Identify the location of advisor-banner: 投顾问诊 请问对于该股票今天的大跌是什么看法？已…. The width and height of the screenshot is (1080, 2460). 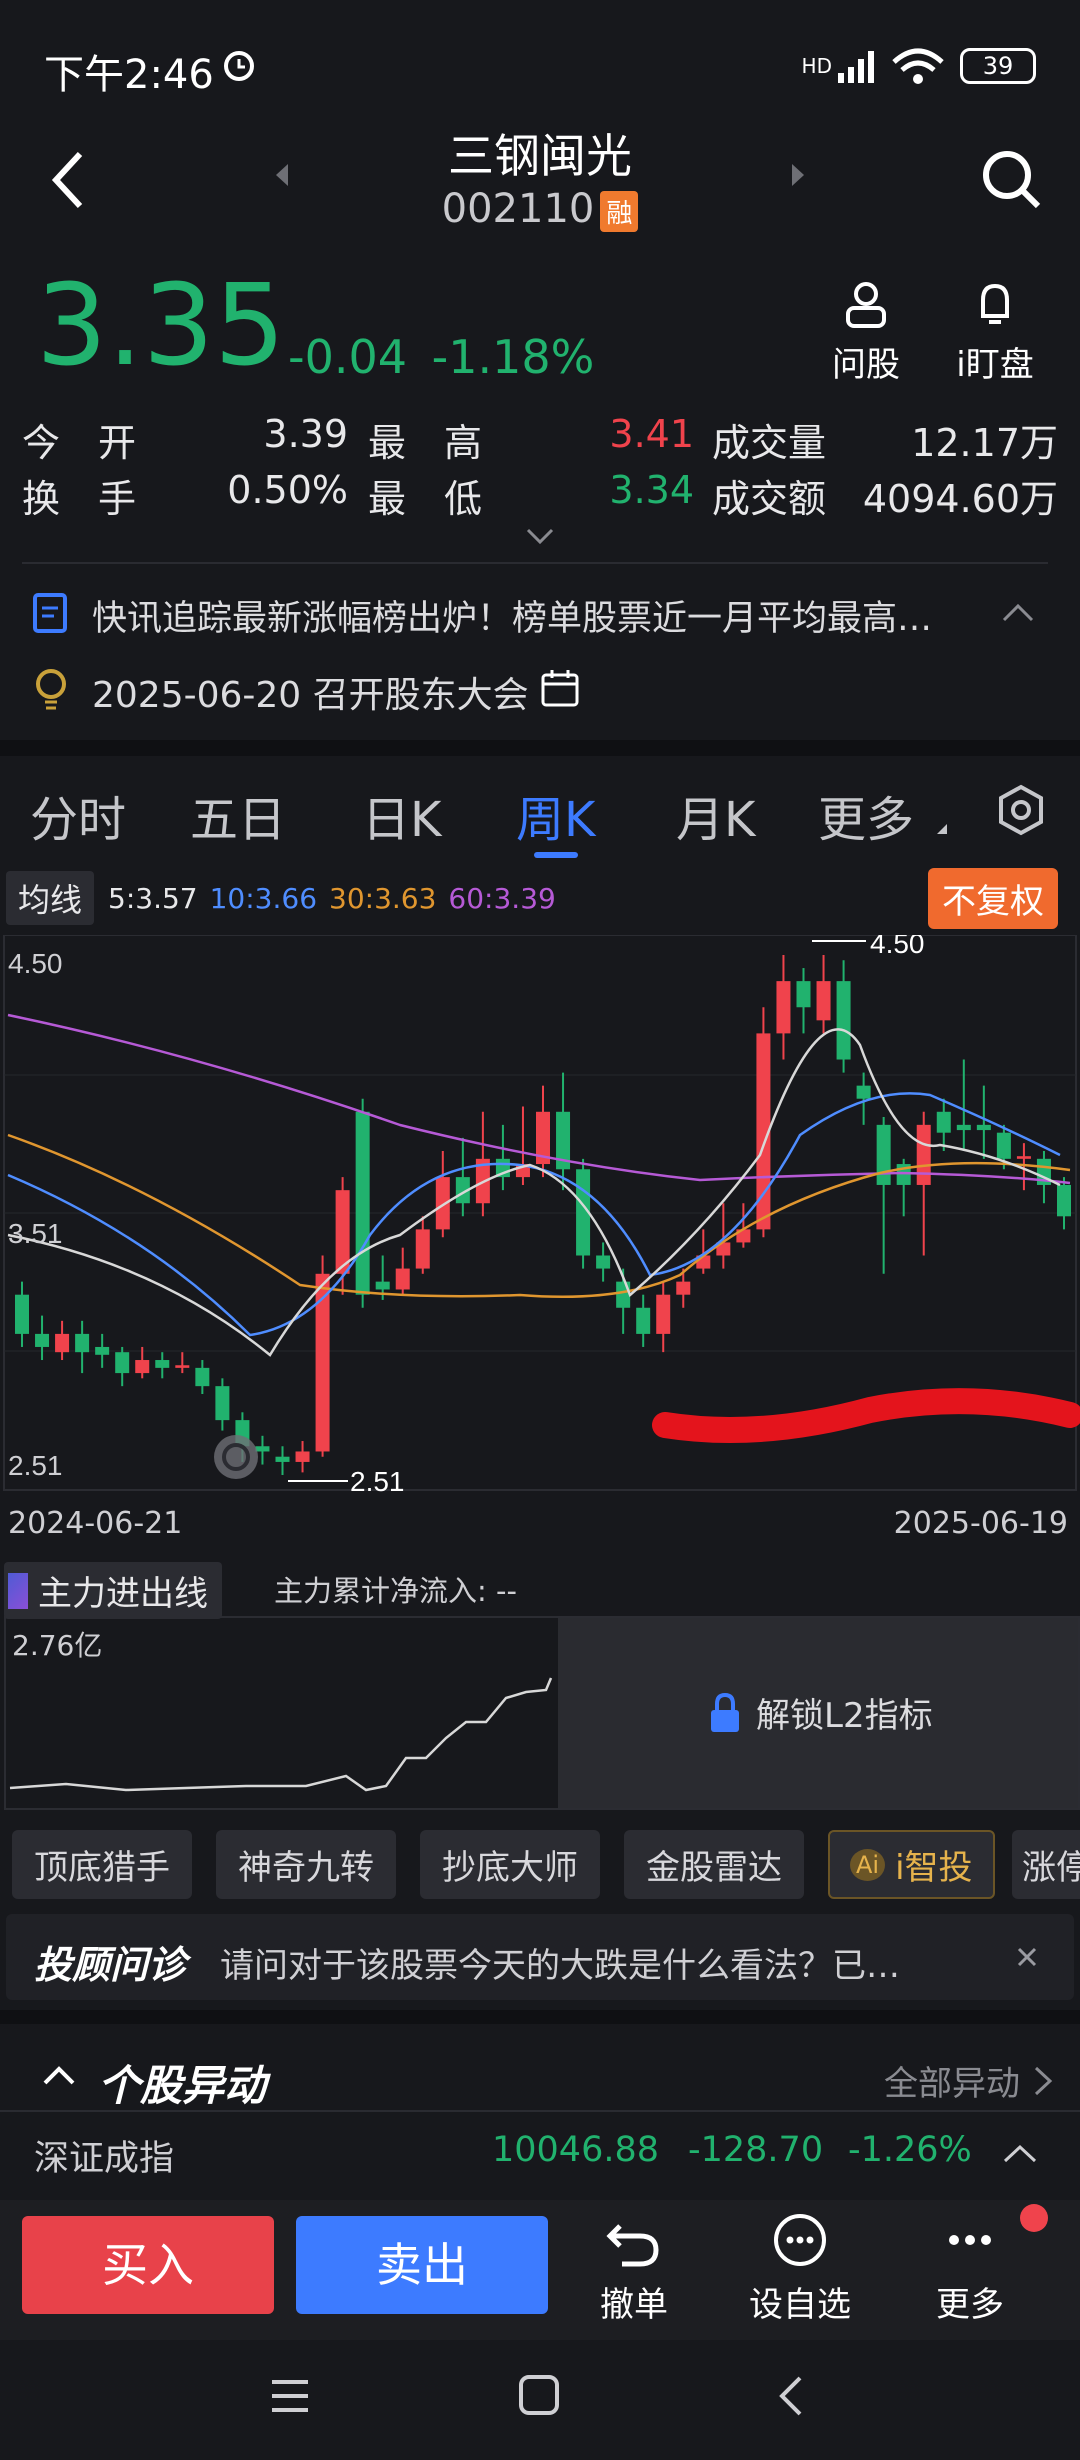
(540, 1957).